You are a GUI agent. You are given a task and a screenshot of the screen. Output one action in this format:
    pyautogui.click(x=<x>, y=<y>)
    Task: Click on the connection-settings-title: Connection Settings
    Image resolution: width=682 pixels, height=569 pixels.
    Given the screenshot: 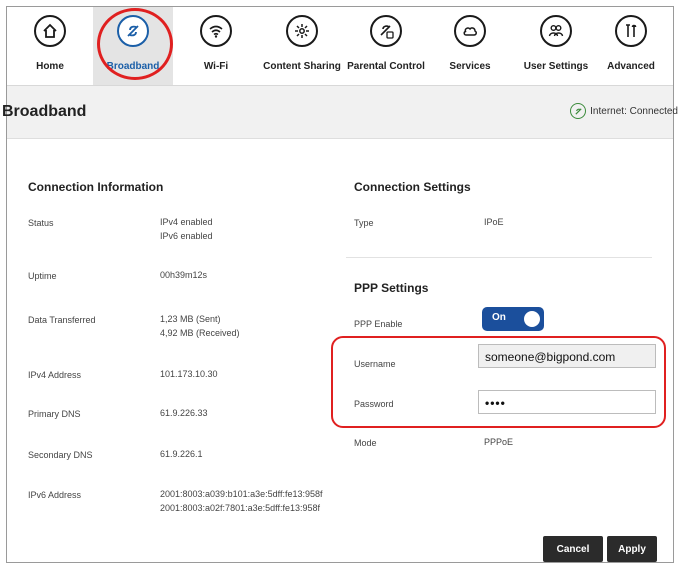 What is the action you would take?
    pyautogui.click(x=412, y=187)
    